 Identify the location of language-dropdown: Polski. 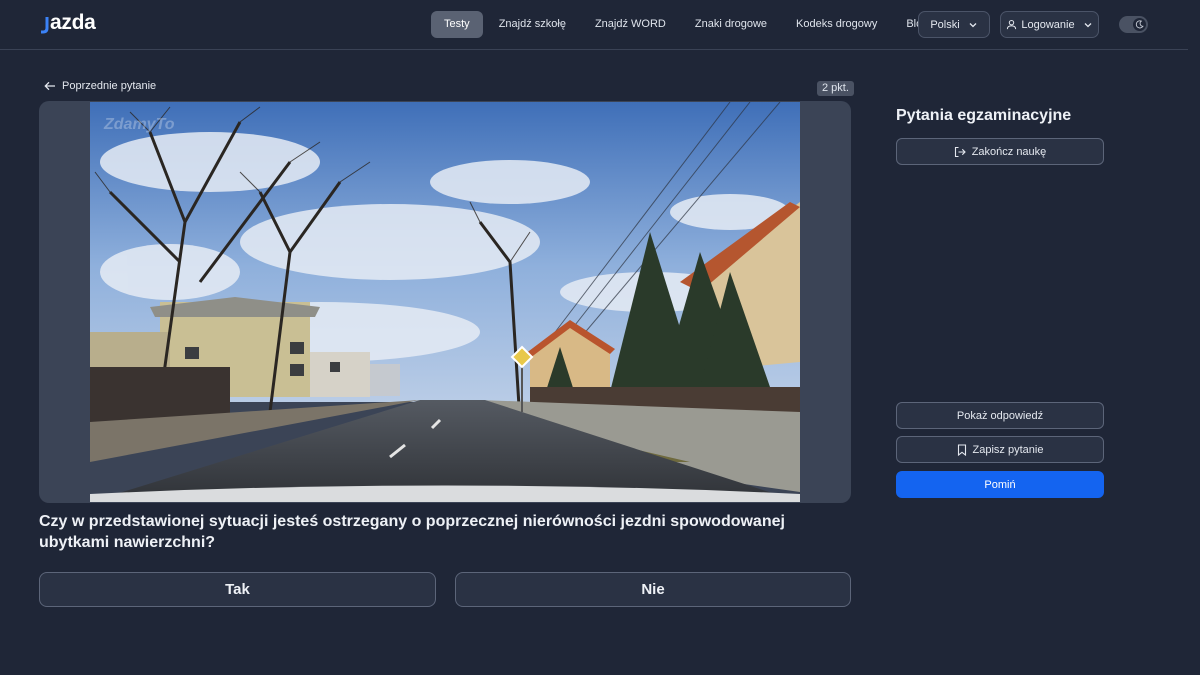
(954, 24).